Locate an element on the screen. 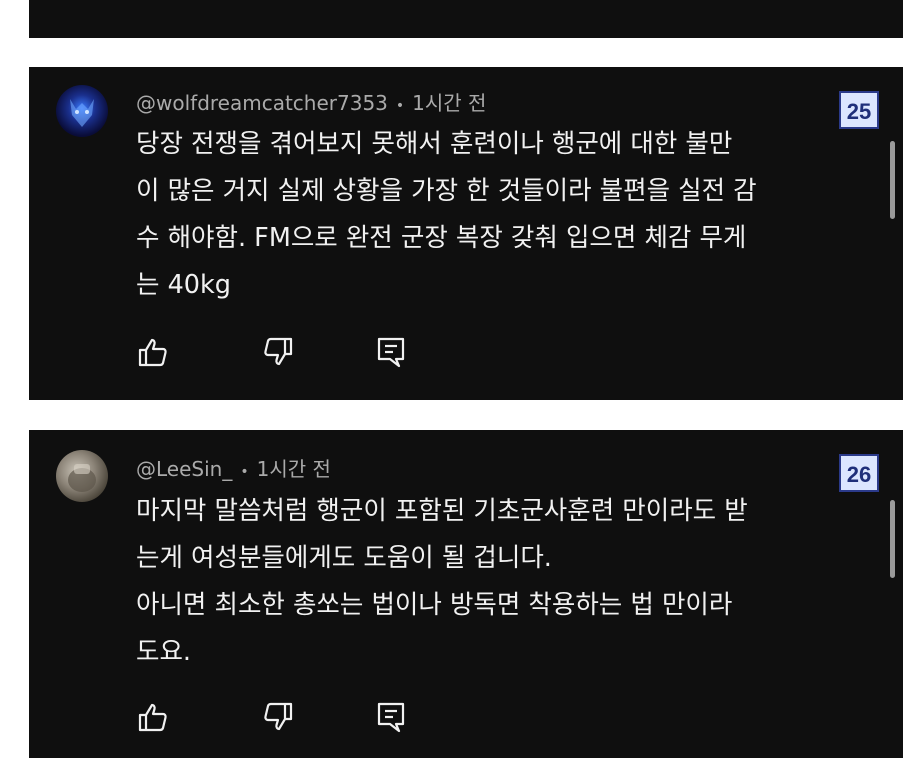 The width and height of the screenshot is (907, 779). previous-comment-card is located at coordinates (466, 19).